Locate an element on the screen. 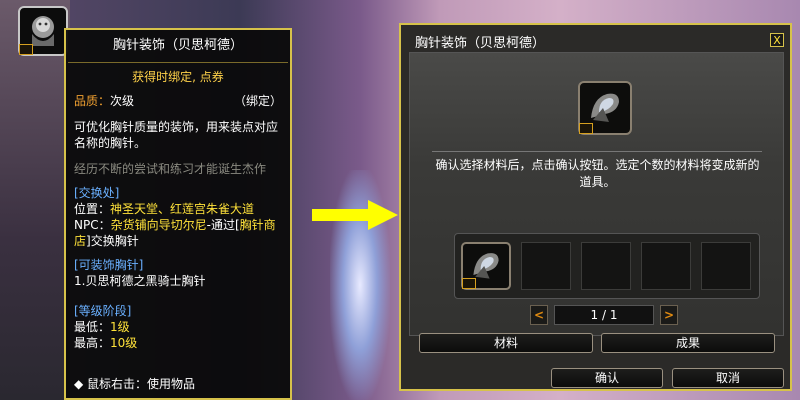  instruction-text: 确认选择材料后，点击确认按钮。选定个数的材料将变成新的道具。 is located at coordinates (597, 173).